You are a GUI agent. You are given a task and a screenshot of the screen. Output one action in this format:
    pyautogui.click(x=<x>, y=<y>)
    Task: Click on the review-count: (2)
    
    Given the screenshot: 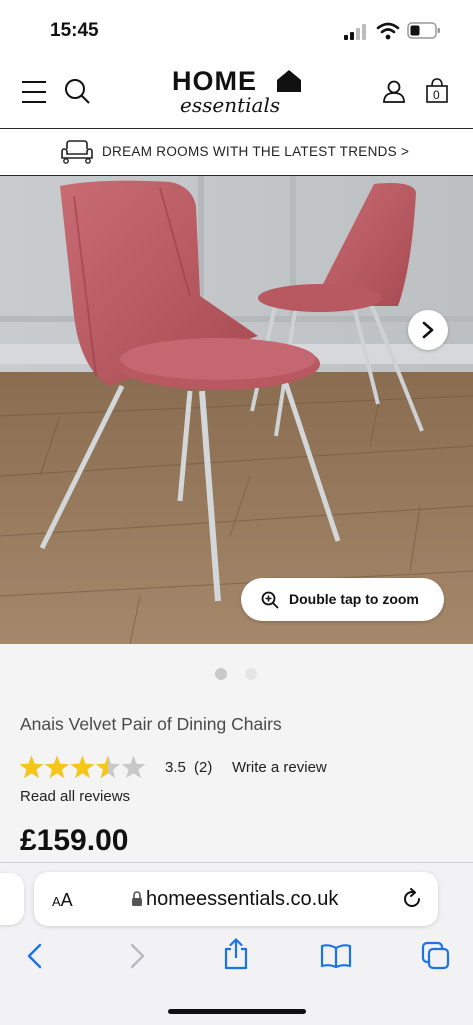 What is the action you would take?
    pyautogui.click(x=203, y=767)
    